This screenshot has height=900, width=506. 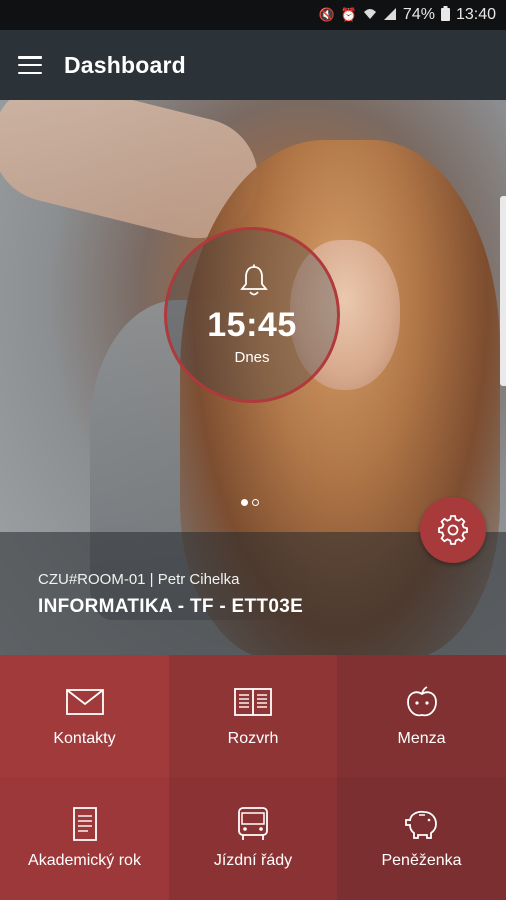 I want to click on clock-day: Dnes, so click(x=252, y=357).